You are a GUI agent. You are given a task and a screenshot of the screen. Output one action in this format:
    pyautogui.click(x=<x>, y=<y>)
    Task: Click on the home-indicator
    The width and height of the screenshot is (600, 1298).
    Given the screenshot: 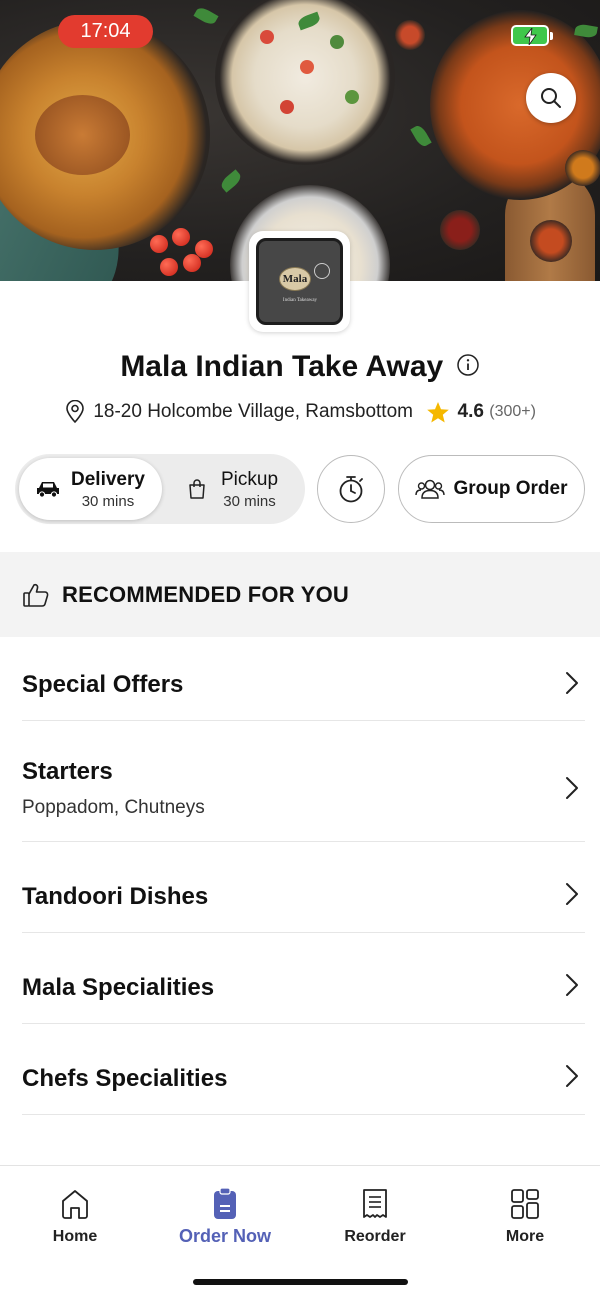 What is the action you would take?
    pyautogui.click(x=300, y=1282)
    